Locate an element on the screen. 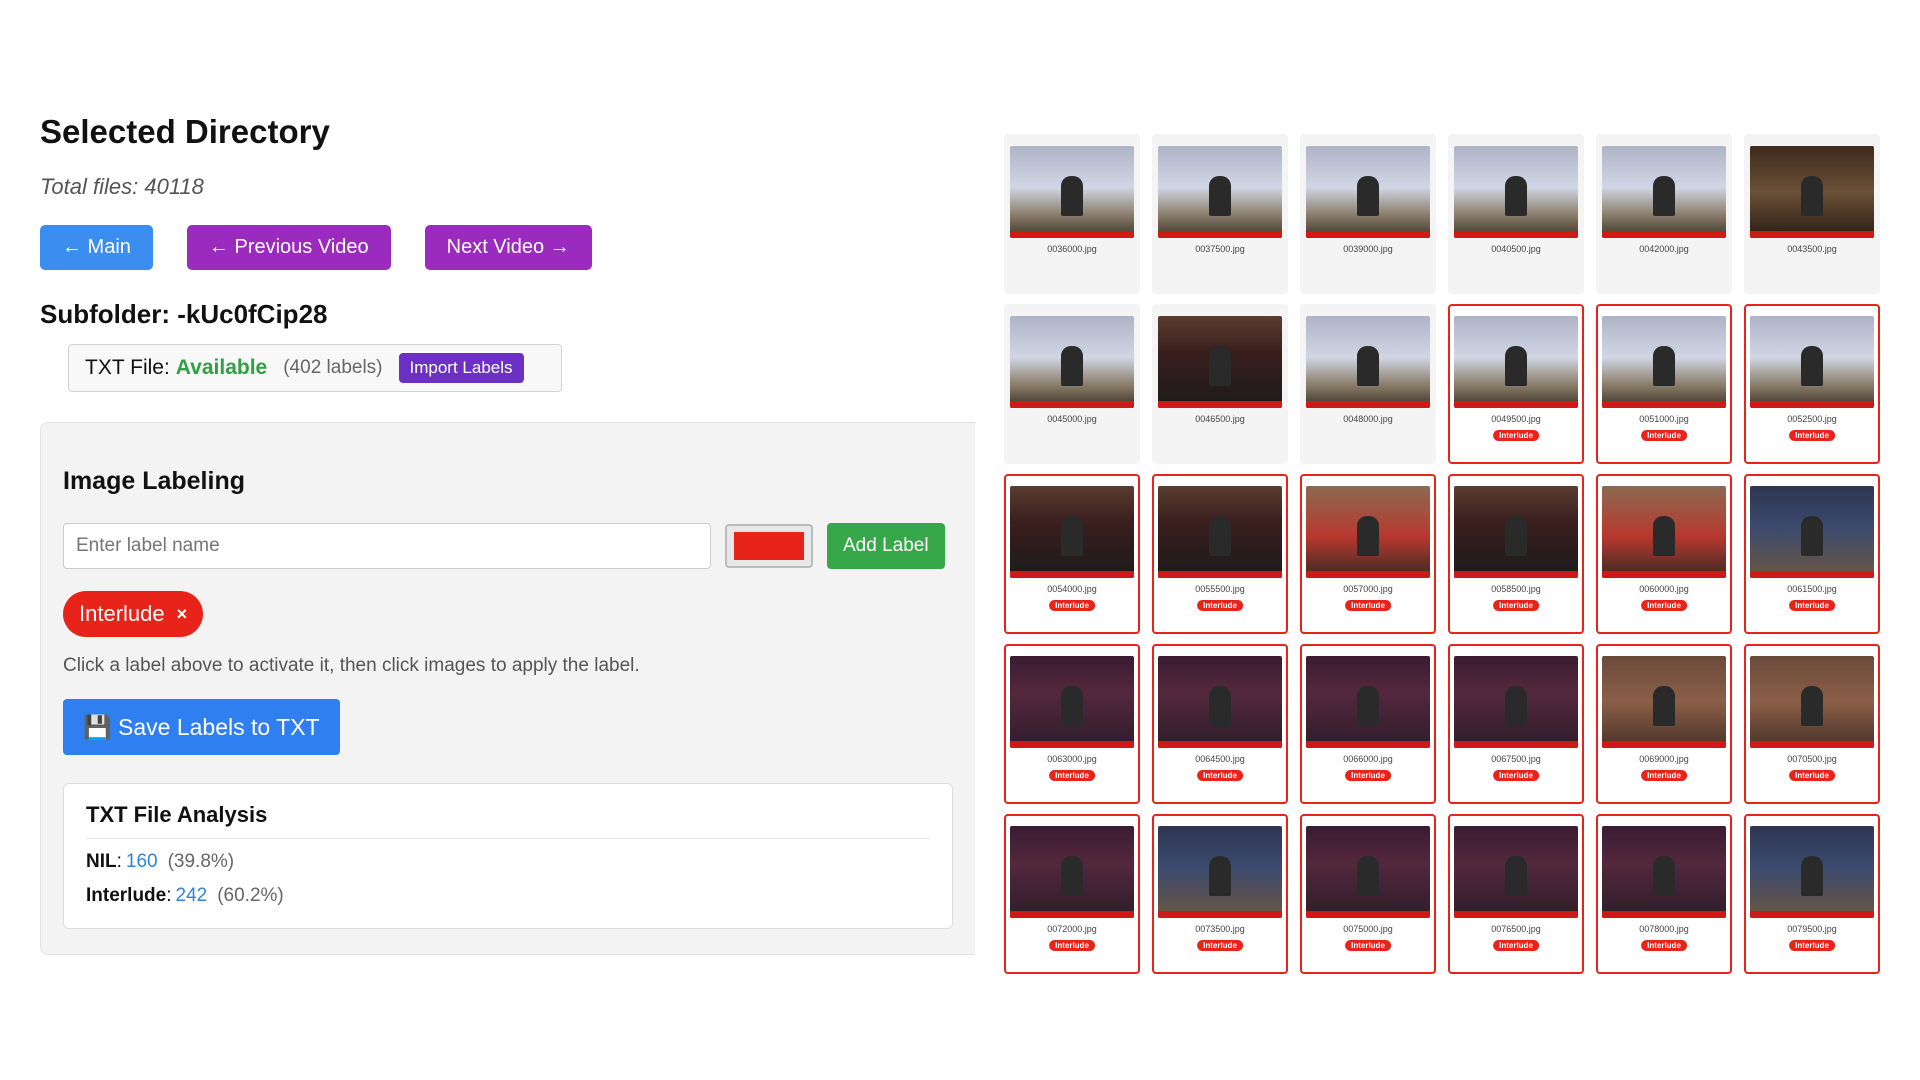  image-tile: 0075000.jpg Interlude is located at coordinates (1368, 894).